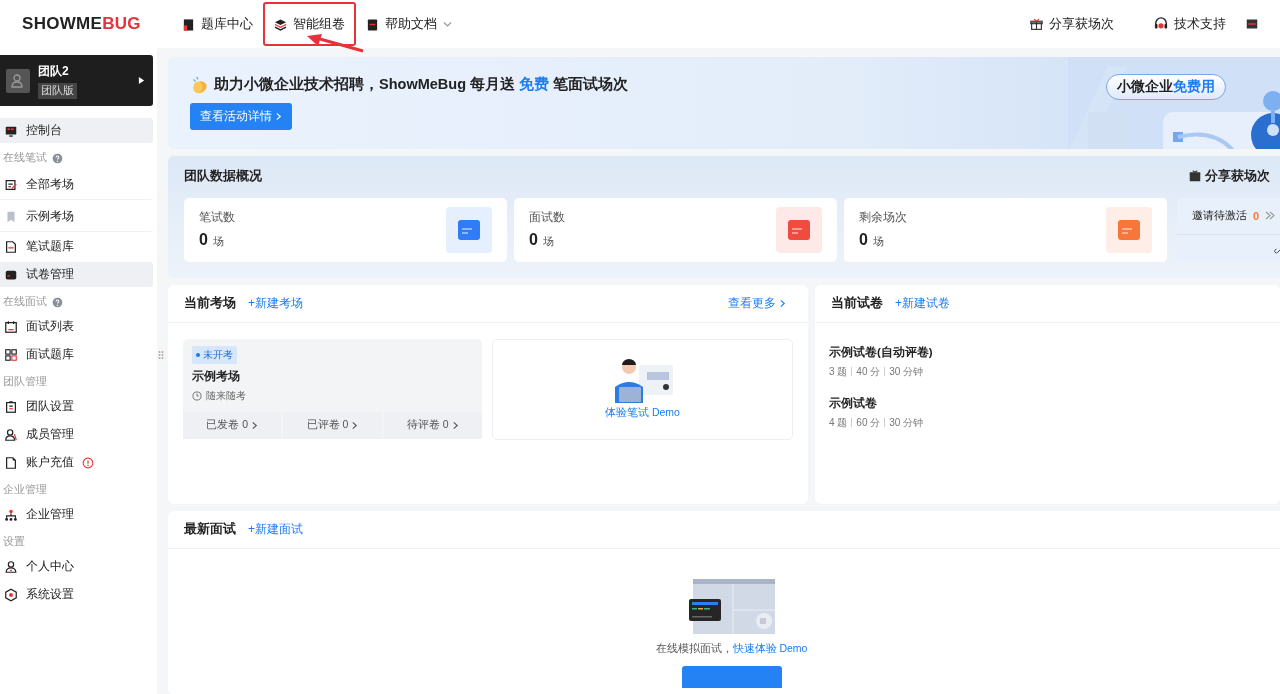 This screenshot has height=694, width=1280. I want to click on header-link: 分享获场次, so click(1072, 24).